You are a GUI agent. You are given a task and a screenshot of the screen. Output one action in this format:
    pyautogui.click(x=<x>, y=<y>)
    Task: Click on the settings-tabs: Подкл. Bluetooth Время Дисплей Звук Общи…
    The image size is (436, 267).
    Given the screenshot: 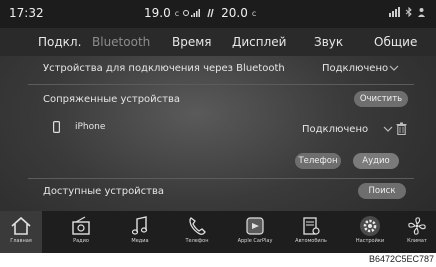 What is the action you would take?
    pyautogui.click(x=218, y=42)
    